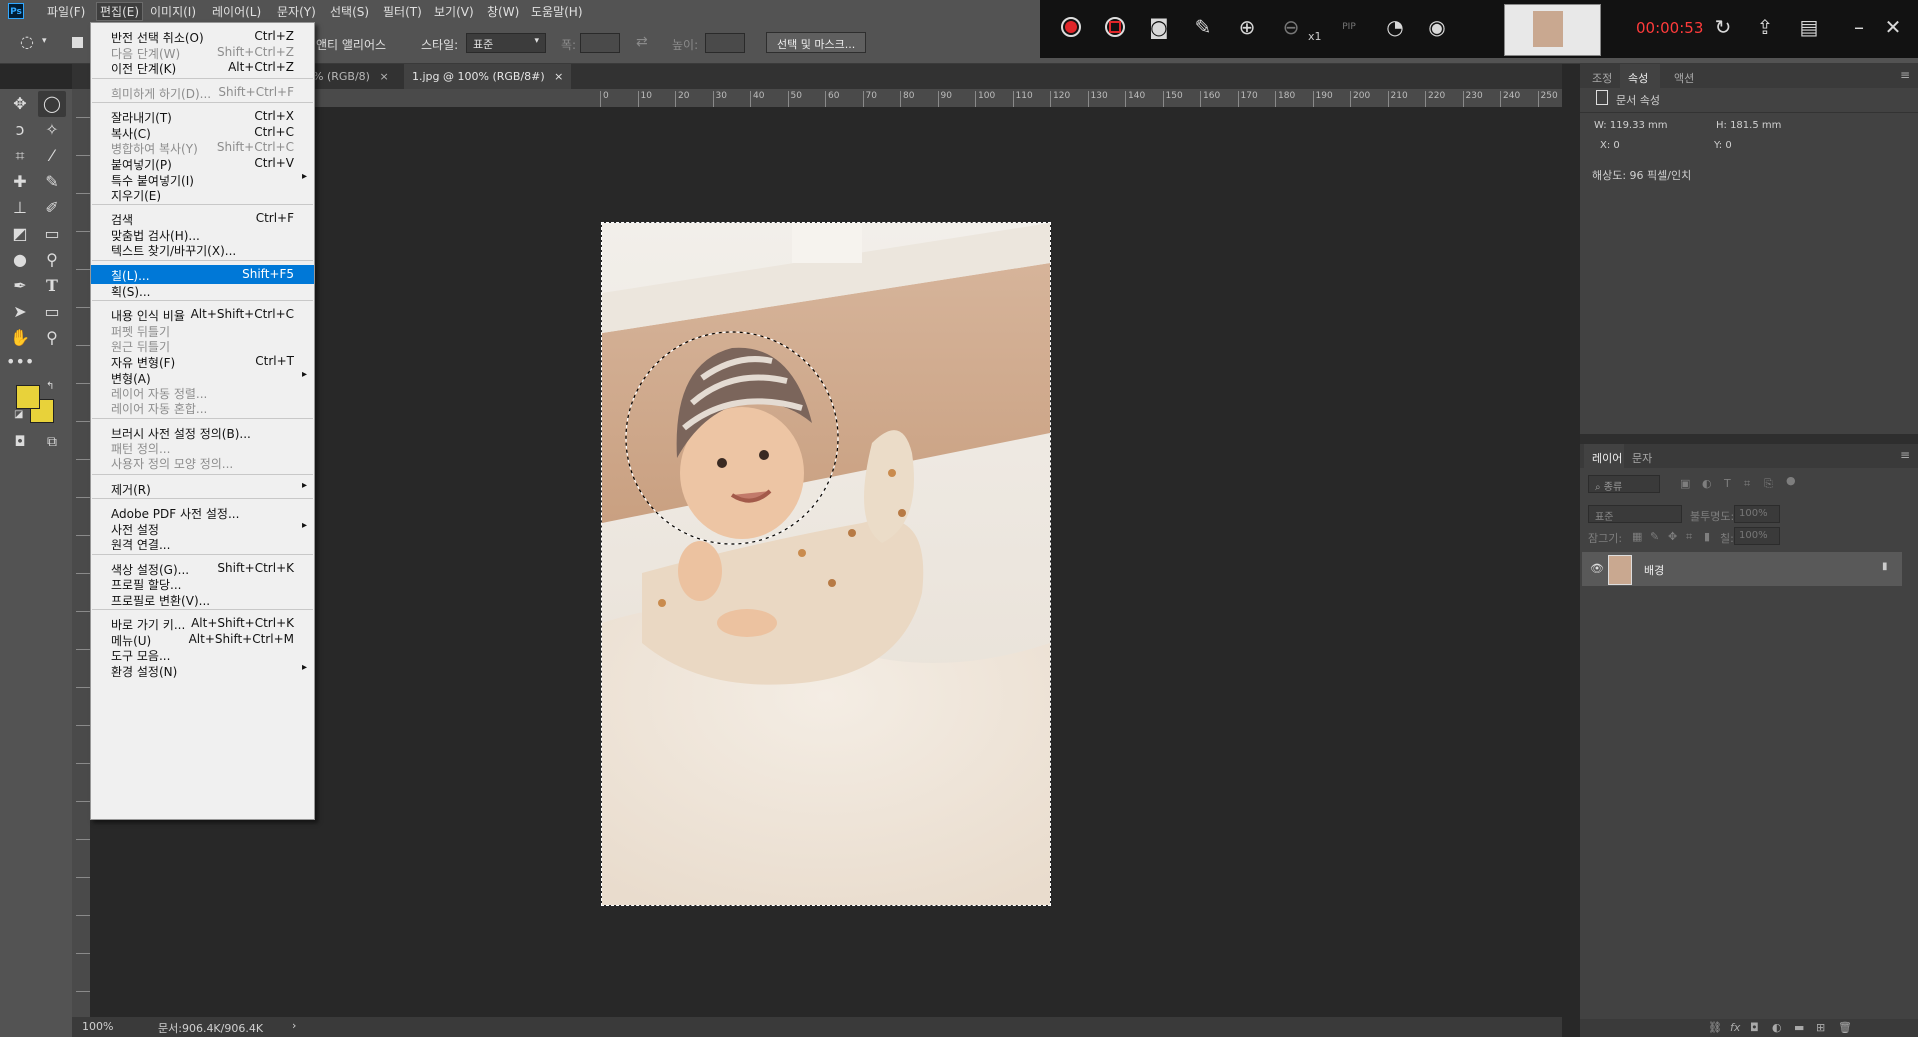 The height and width of the screenshot is (1037, 1918). Describe the element at coordinates (28, 397) in the screenshot. I see `foreground-color-swatch` at that location.